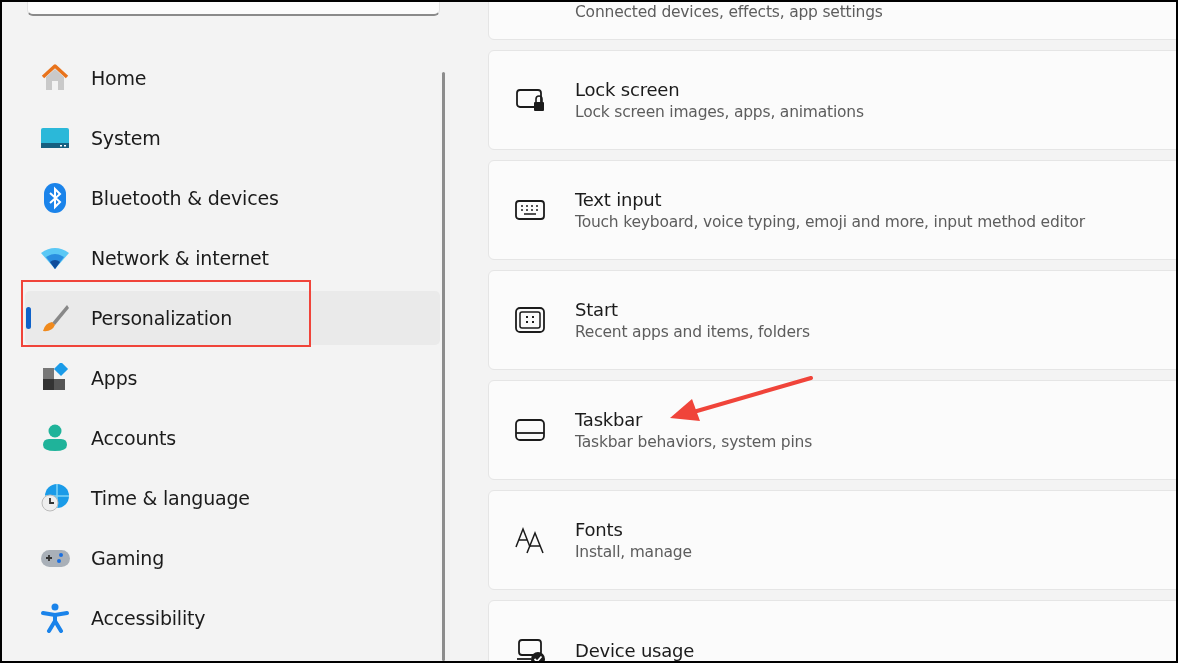 The image size is (1178, 663). I want to click on nav-item: Home, so click(232, 78).